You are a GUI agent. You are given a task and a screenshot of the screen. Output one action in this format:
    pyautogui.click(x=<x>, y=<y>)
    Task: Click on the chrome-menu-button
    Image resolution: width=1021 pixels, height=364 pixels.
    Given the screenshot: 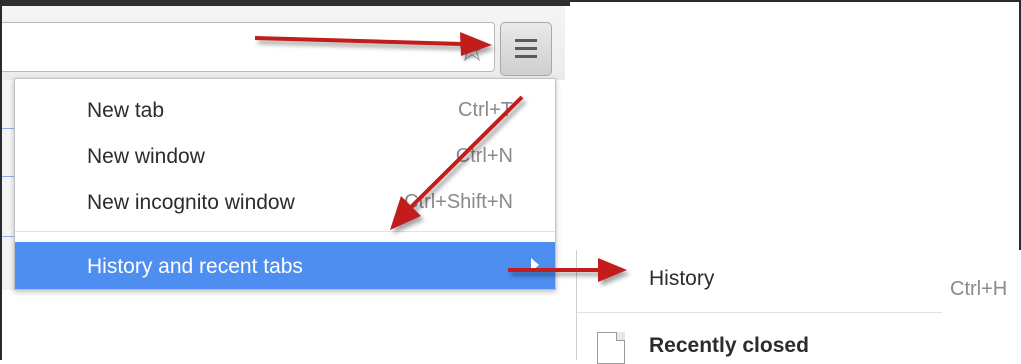 What is the action you would take?
    pyautogui.click(x=526, y=49)
    